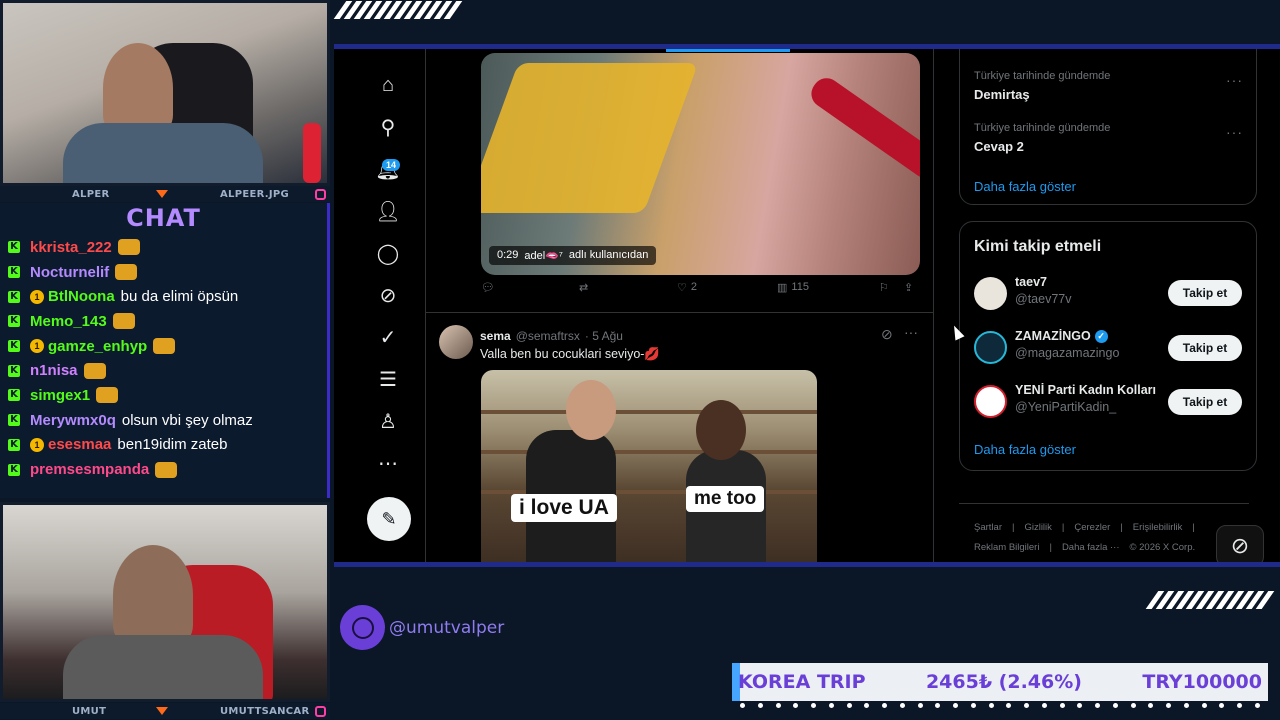 The image size is (1280, 720). Describe the element at coordinates (1002, 94) in the screenshot. I see `trend-name: Demirtaş` at that location.